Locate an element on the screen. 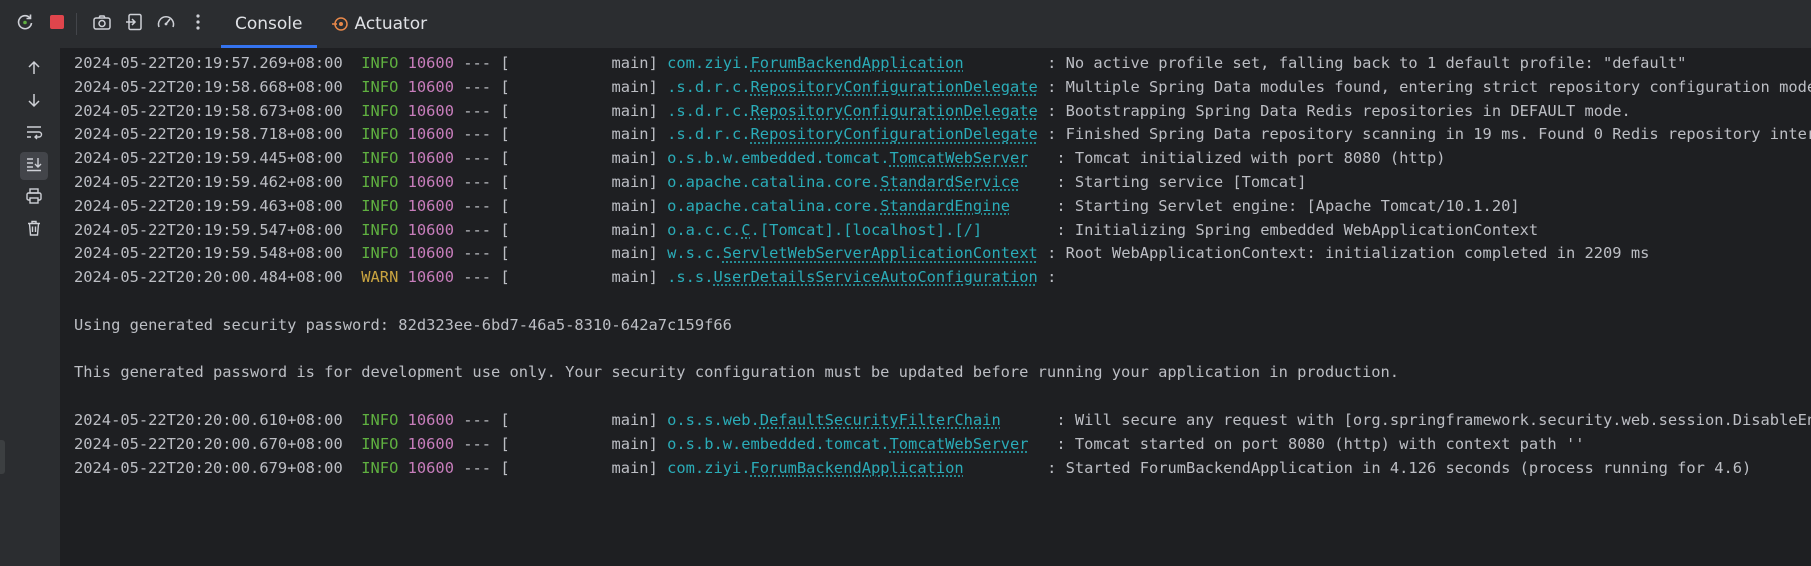 The image size is (1811, 566). scroll-up-arrow-icon is located at coordinates (34, 70).